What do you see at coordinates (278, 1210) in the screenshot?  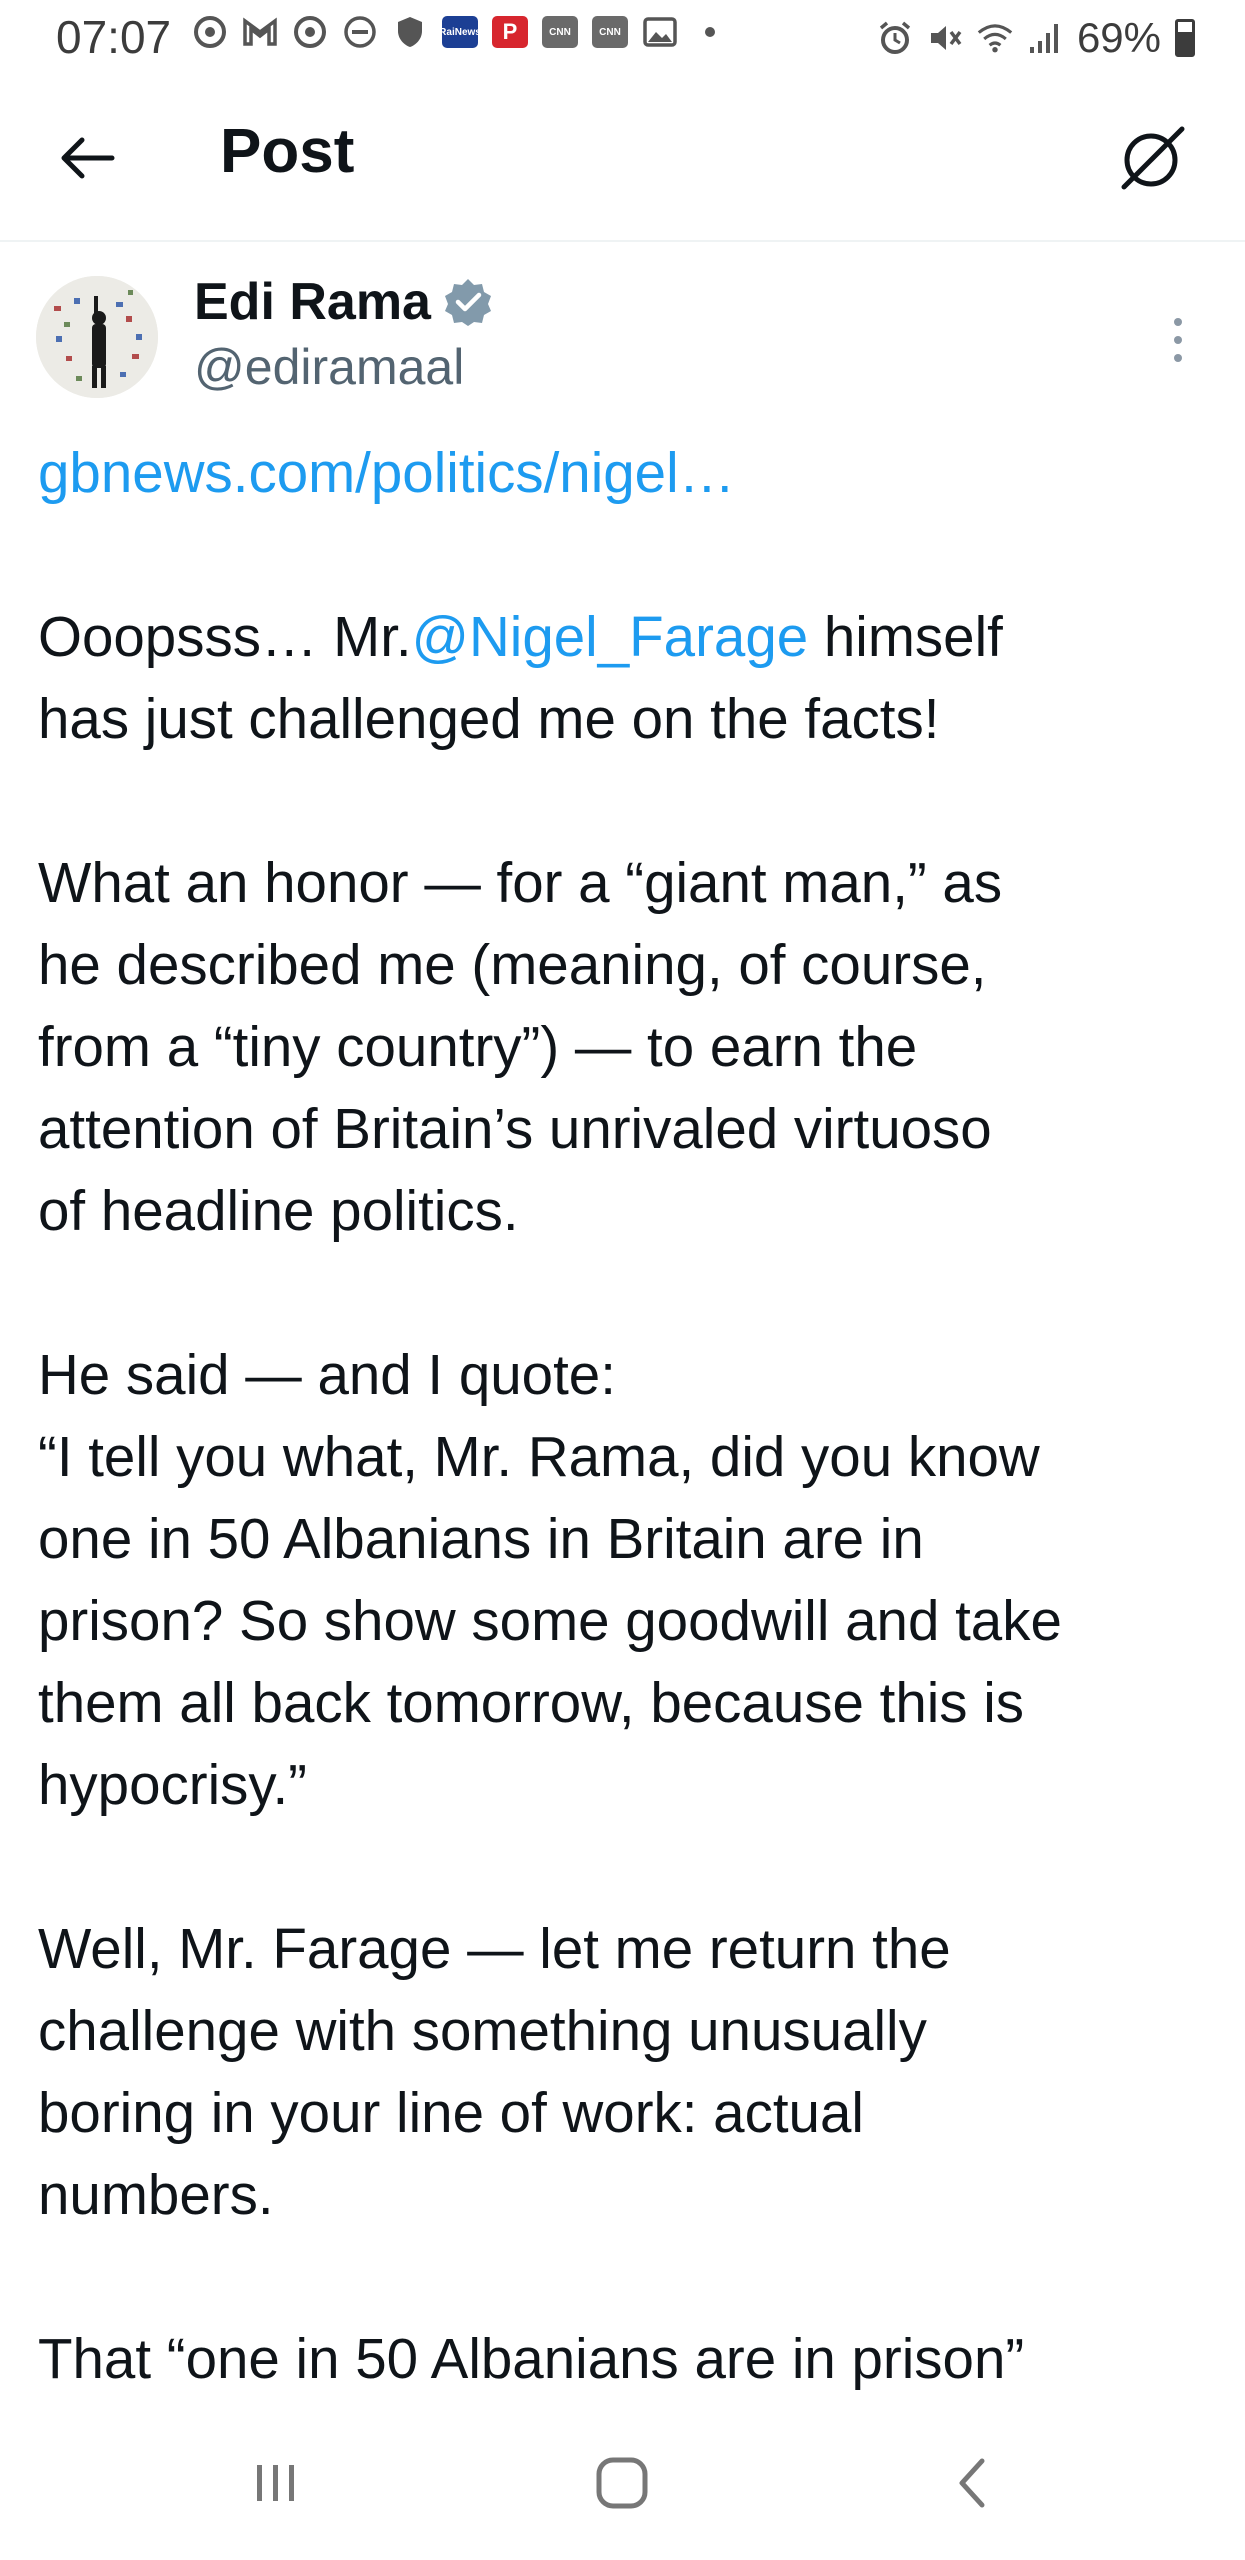 I see `post-text-segment: of headline politics.` at bounding box center [278, 1210].